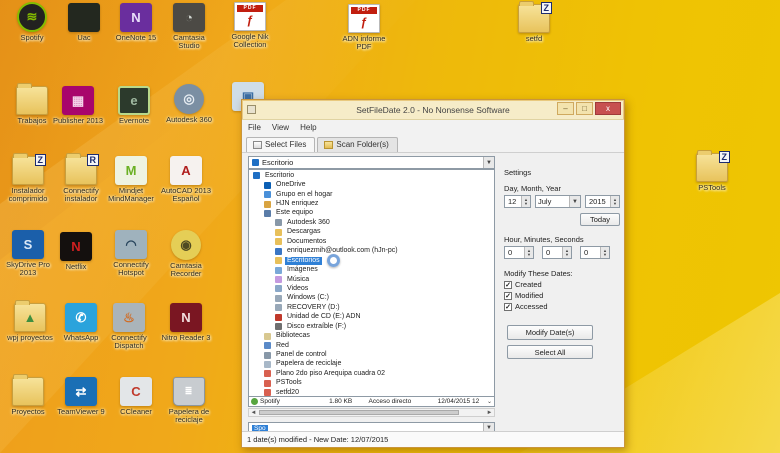  Describe the element at coordinates (357, 144) in the screenshot. I see `tab-scan-folder-s-: Scan Folder(s)` at that location.